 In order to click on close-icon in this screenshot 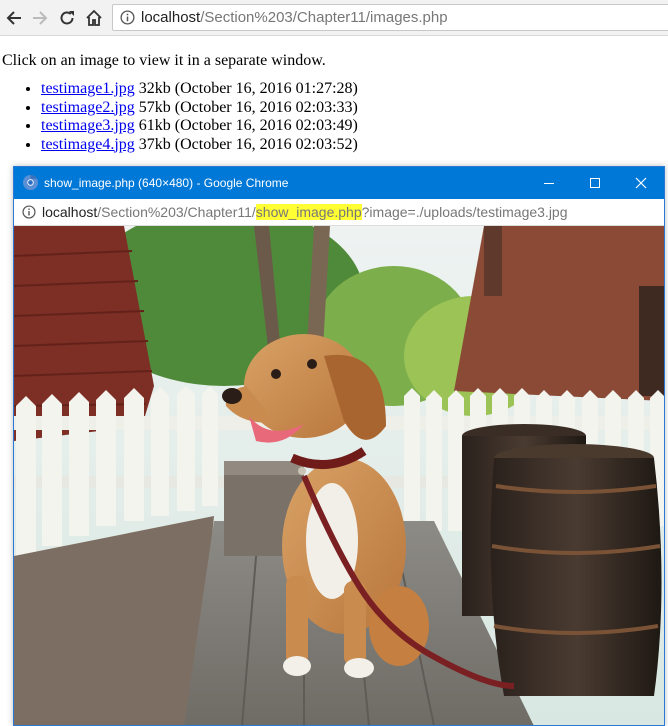, I will do `click(641, 183)`.